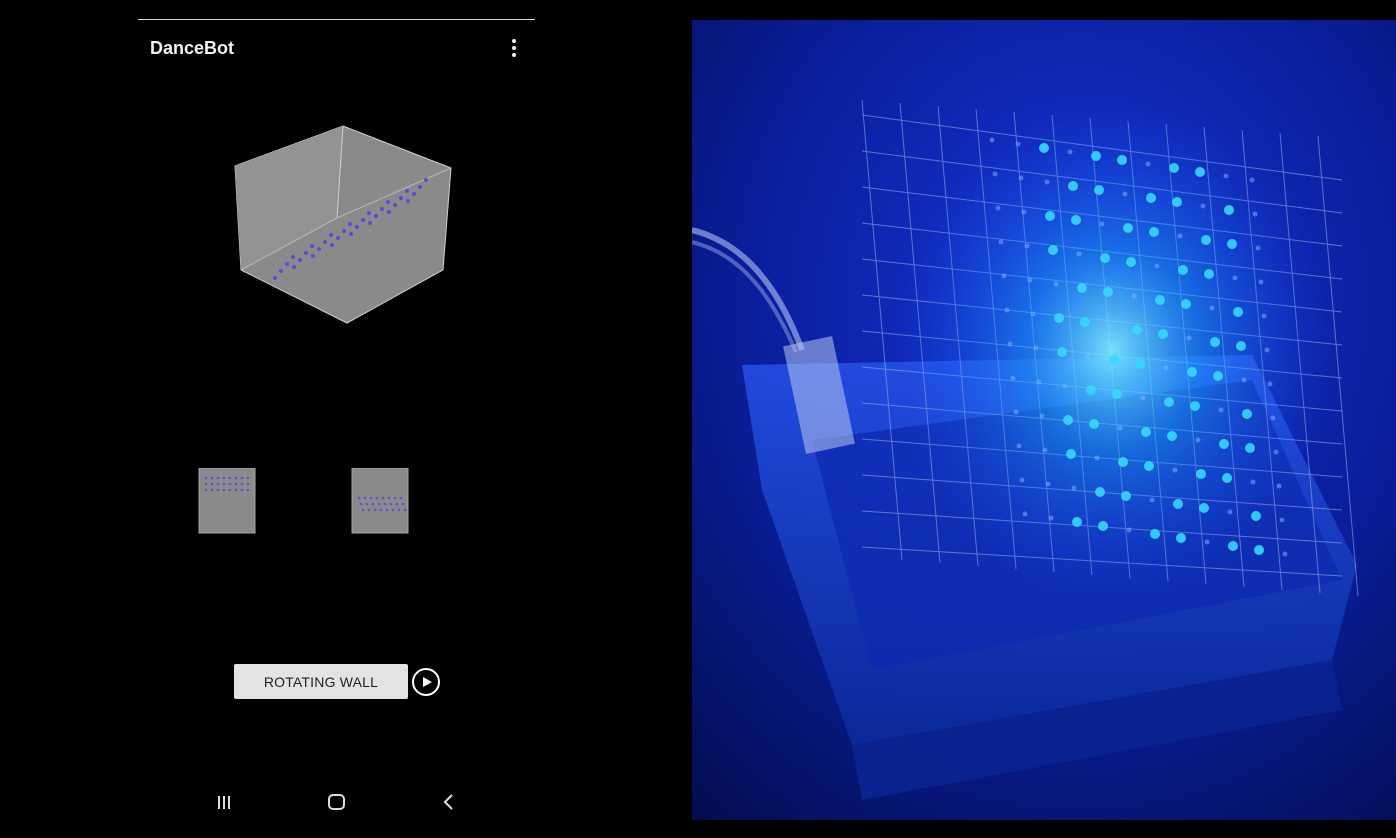  Describe the element at coordinates (426, 682) in the screenshot. I see `play-circle-icon` at that location.